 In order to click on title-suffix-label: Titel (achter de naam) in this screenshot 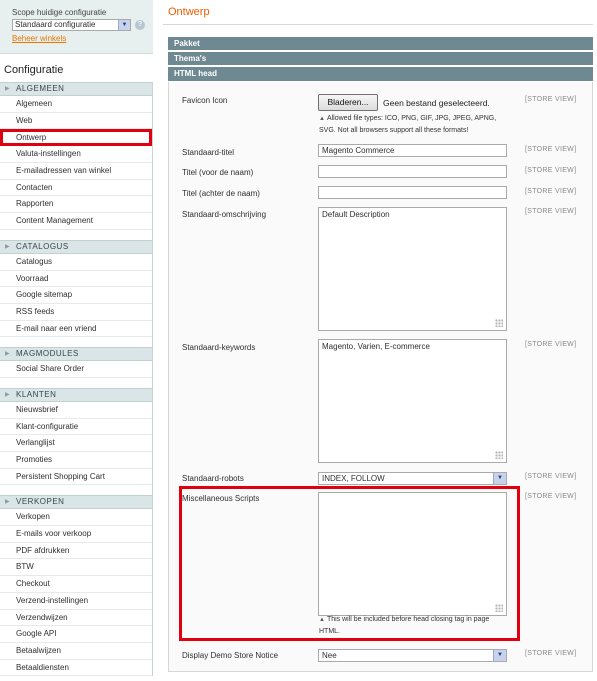, I will do `click(221, 193)`.